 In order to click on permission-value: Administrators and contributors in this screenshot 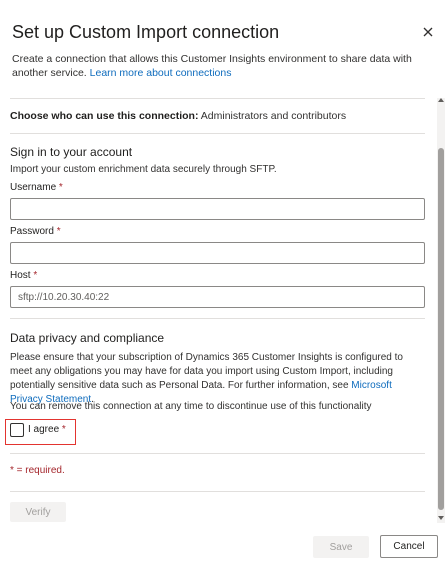, I will do `click(273, 116)`.